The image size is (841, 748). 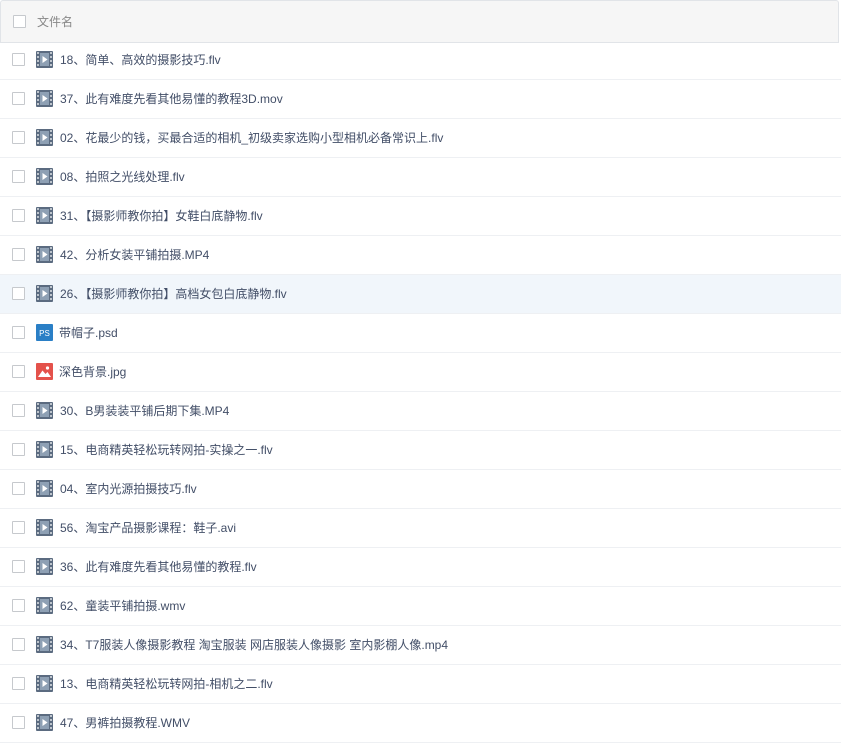 What do you see at coordinates (173, 294) in the screenshot?
I see `file-name-link: 26、【摄影师教你拍】高档女包白底静物.flv` at bounding box center [173, 294].